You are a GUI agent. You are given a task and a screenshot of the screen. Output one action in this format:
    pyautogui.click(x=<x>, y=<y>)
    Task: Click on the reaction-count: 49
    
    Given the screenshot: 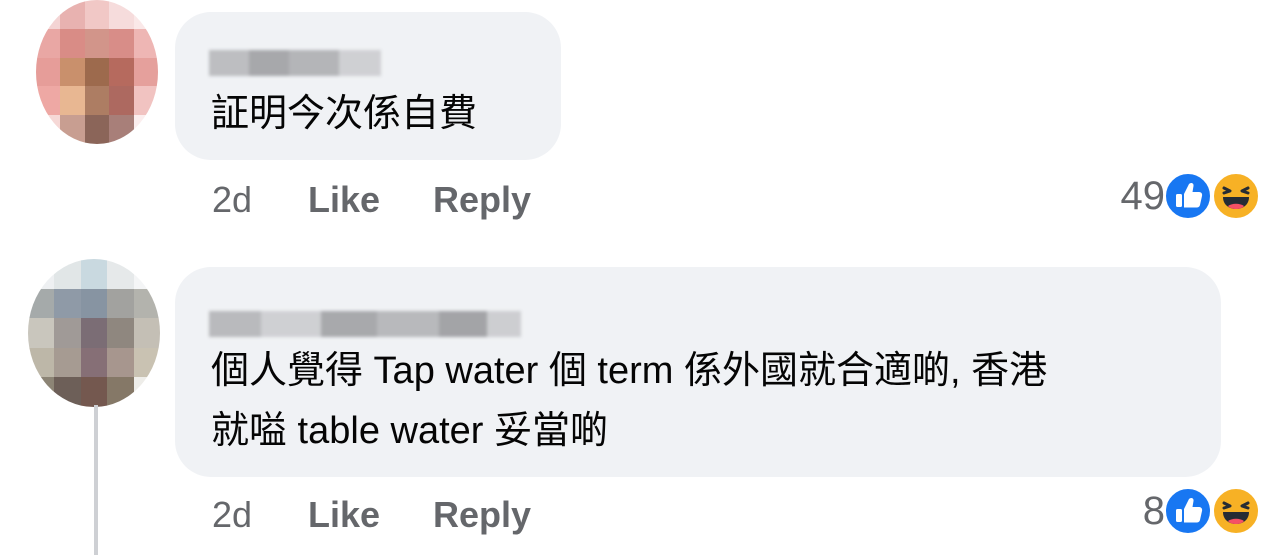 What is the action you would take?
    pyautogui.click(x=1143, y=196)
    